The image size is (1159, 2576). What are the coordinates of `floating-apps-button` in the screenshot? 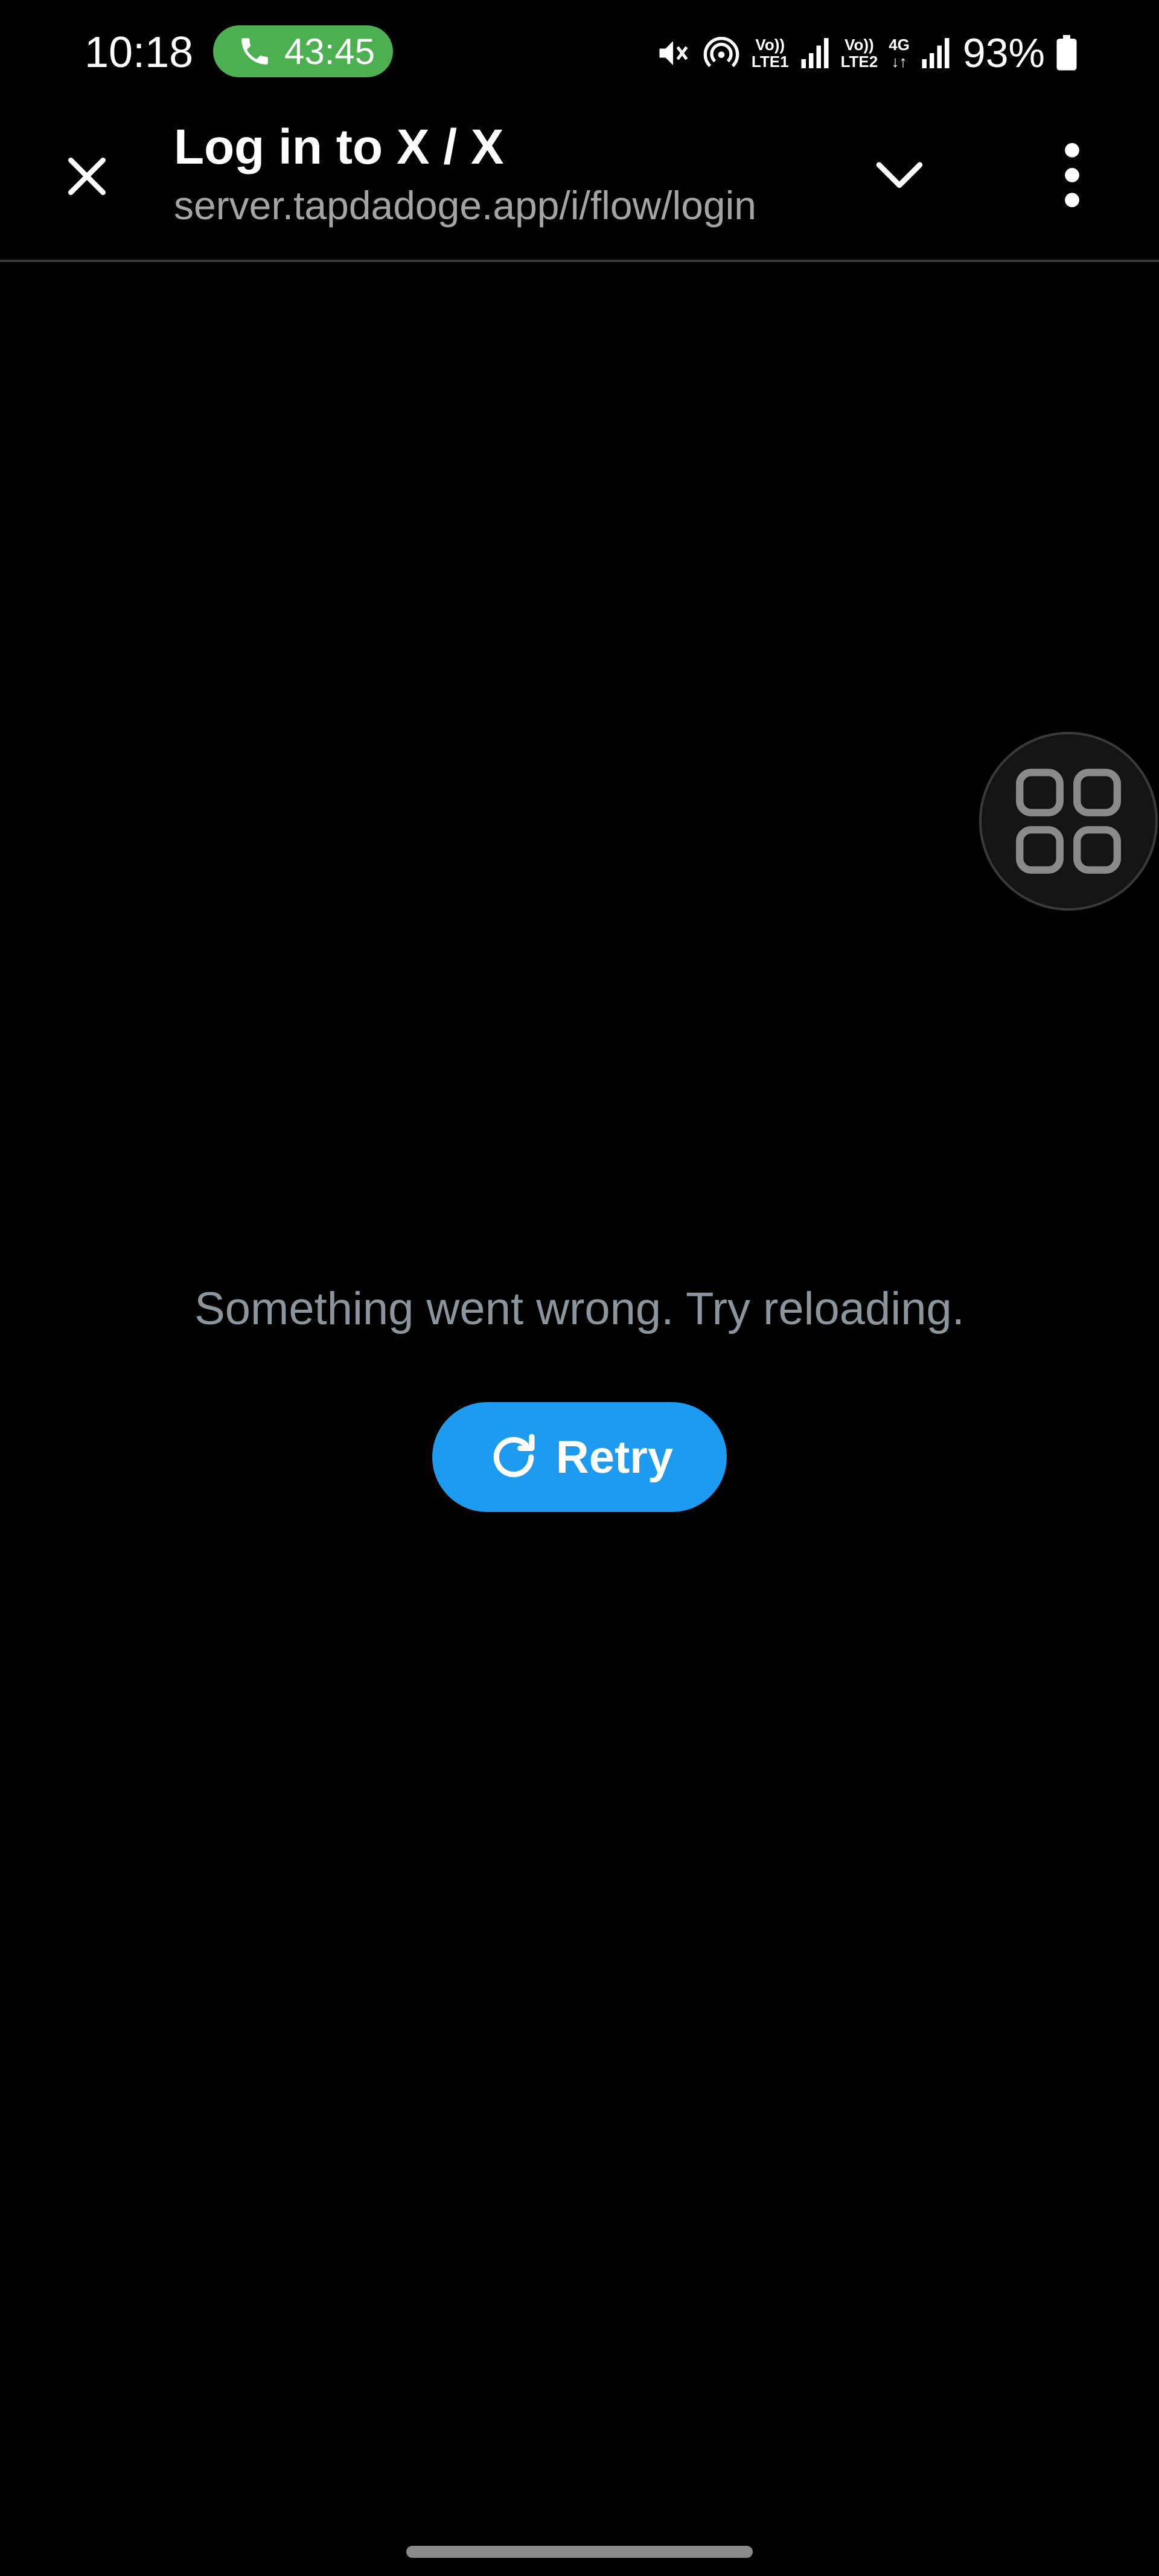 It's located at (1068, 821).